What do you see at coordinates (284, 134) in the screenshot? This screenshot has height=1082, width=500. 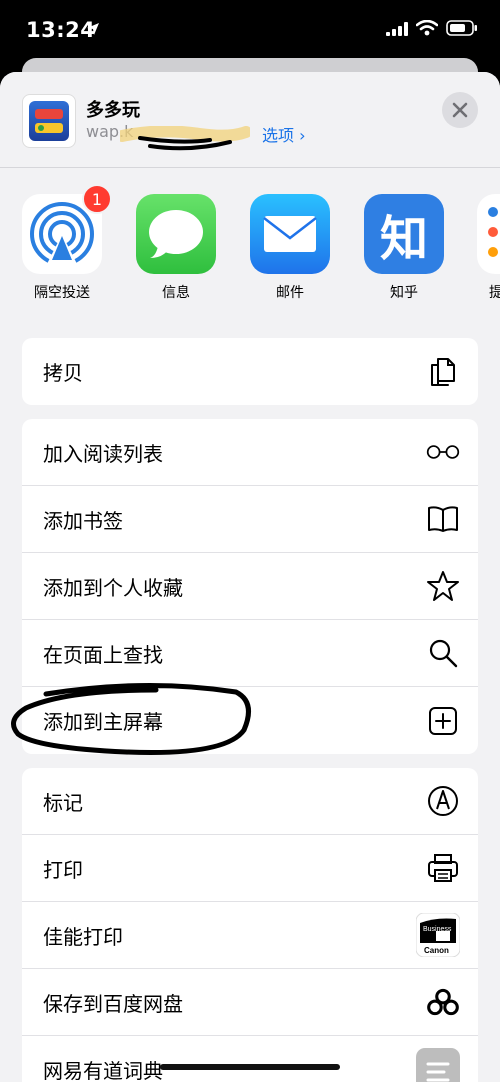 I see `options-link: 选项 ›` at bounding box center [284, 134].